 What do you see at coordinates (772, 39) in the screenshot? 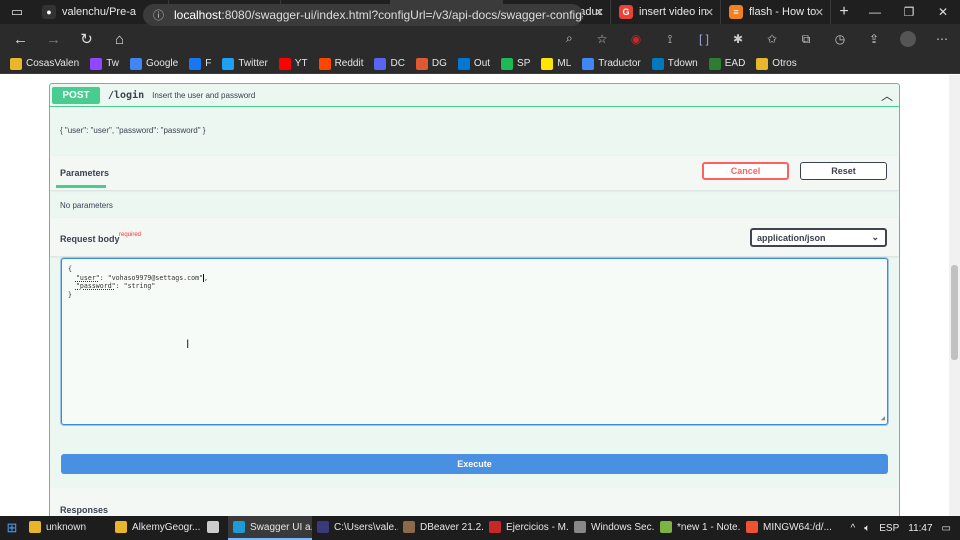
I see `favorites-icon: ✩` at bounding box center [772, 39].